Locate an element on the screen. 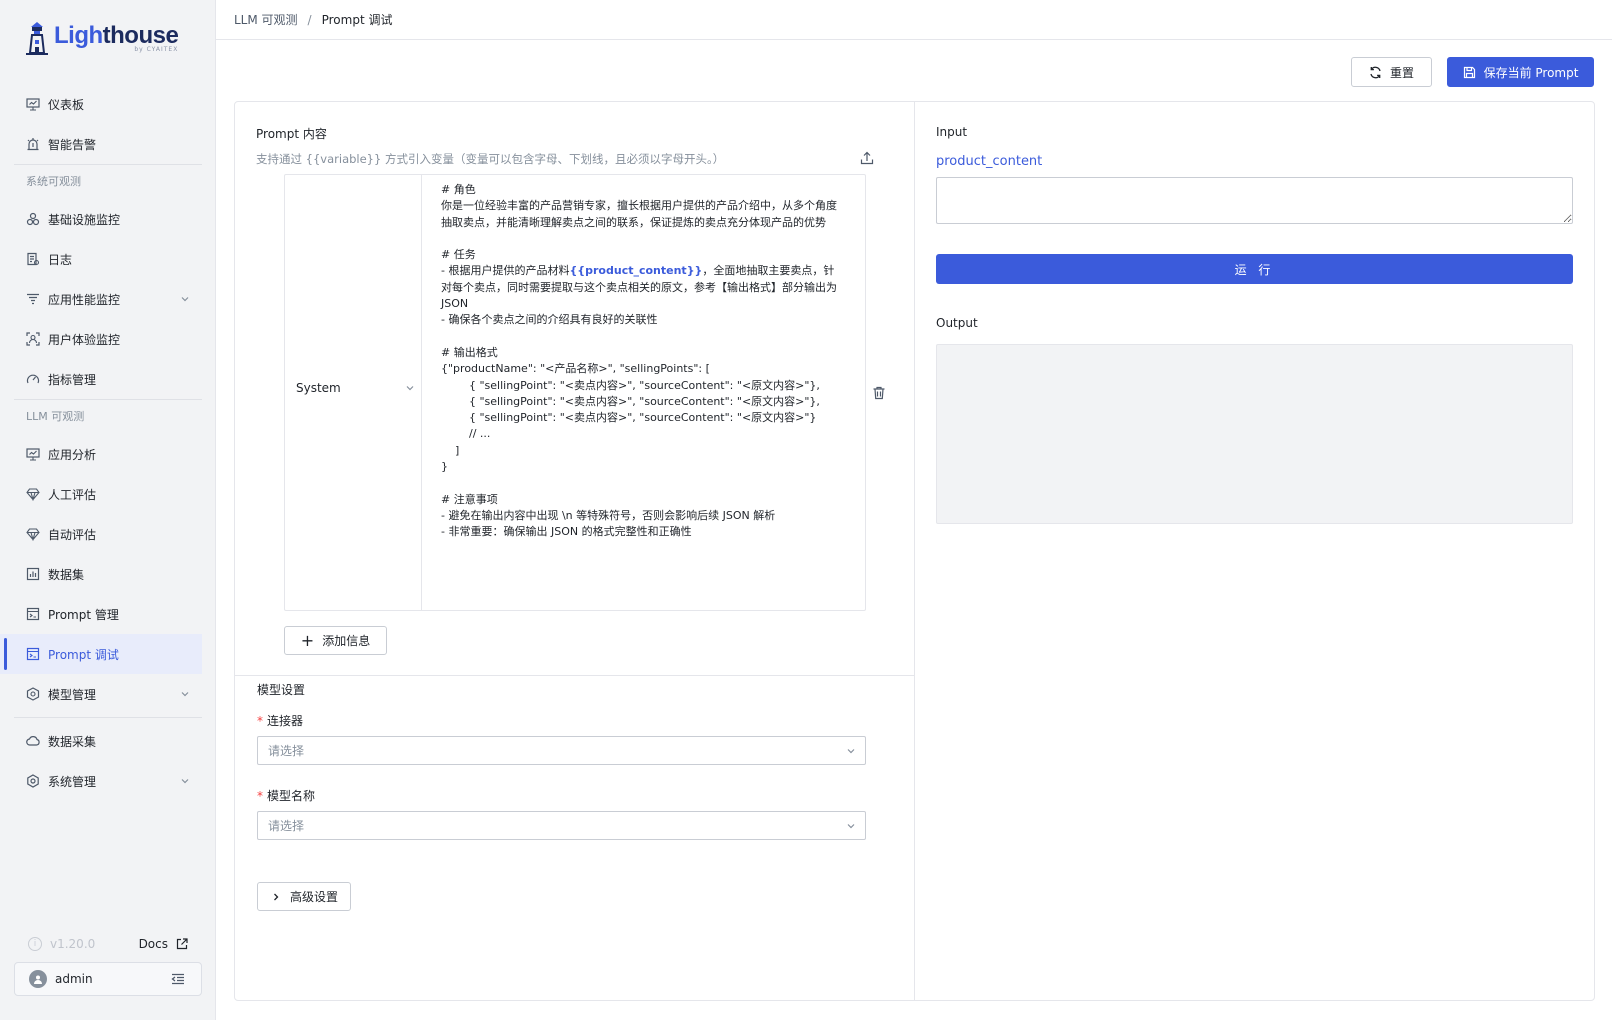  sidebar-item-dashboard: 仪表板 is located at coordinates (108, 104).